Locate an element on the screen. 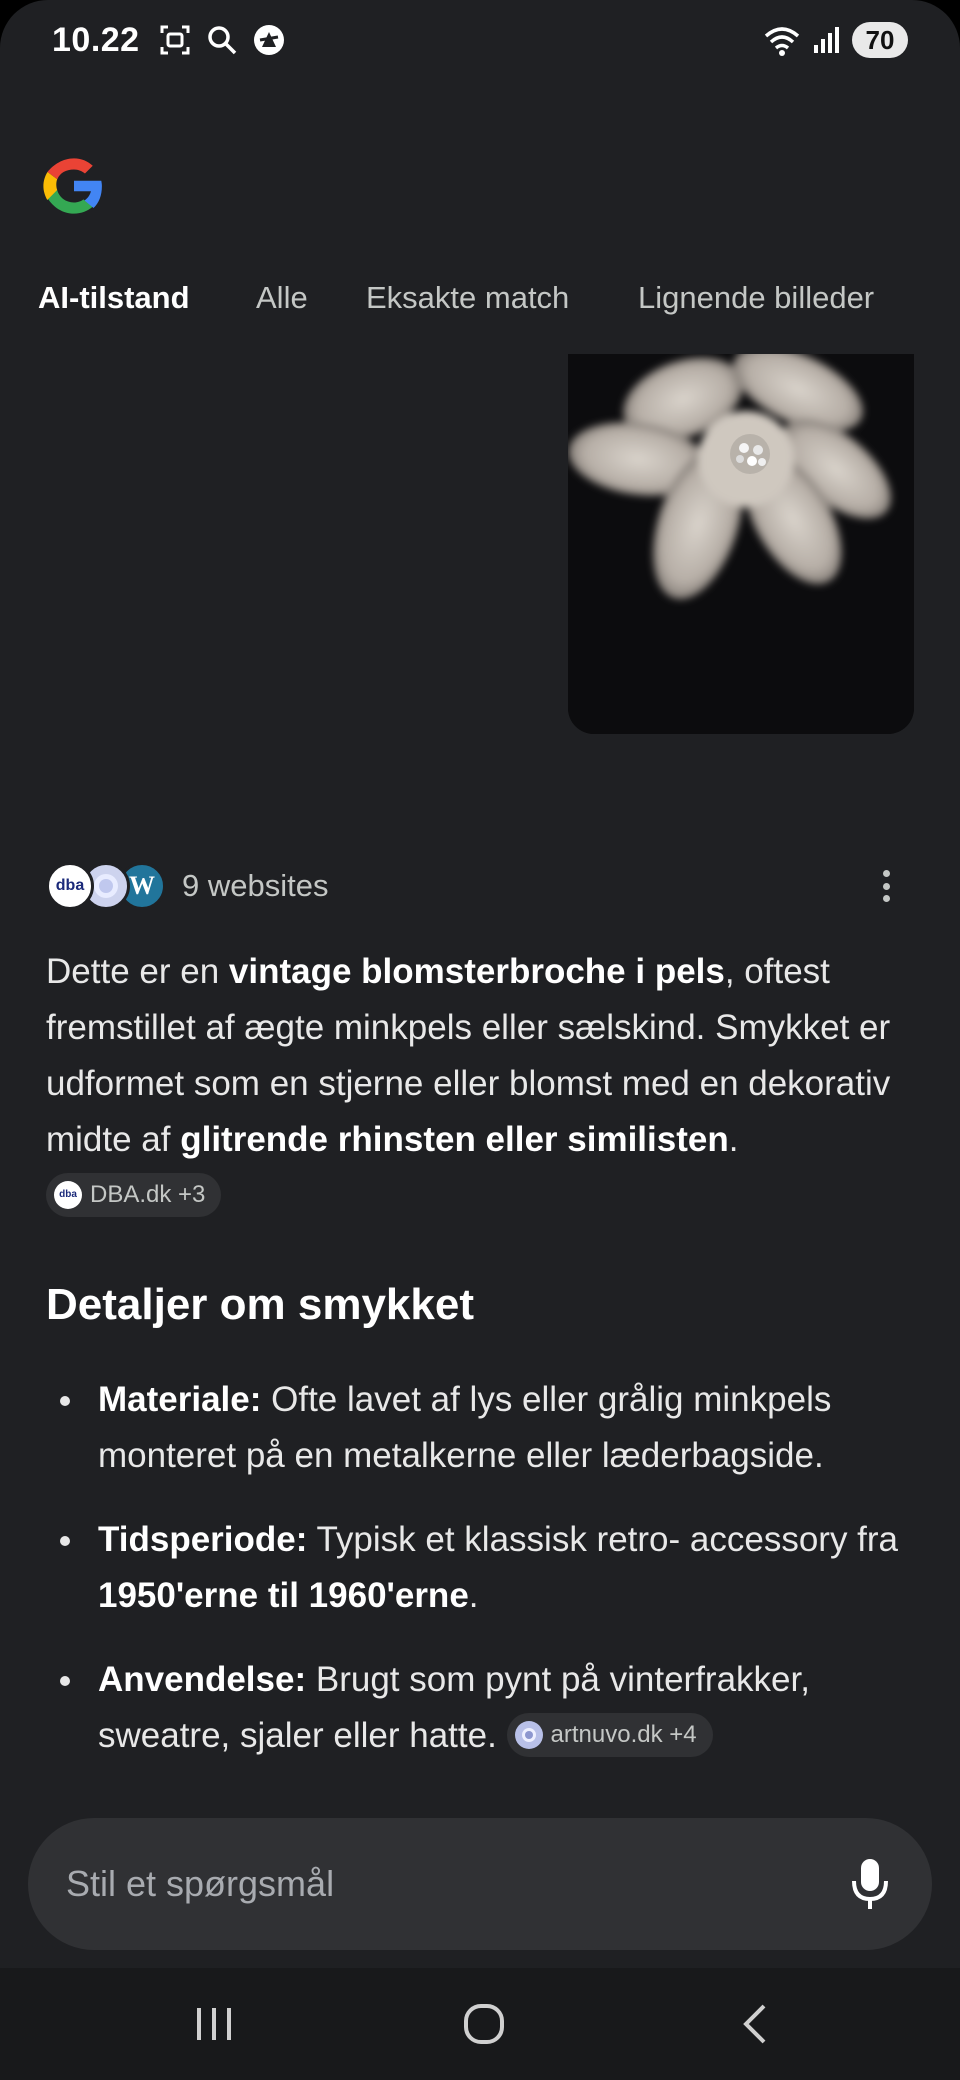 This screenshot has width=960, height=2080. recent-apps-icon is located at coordinates (214, 2024).